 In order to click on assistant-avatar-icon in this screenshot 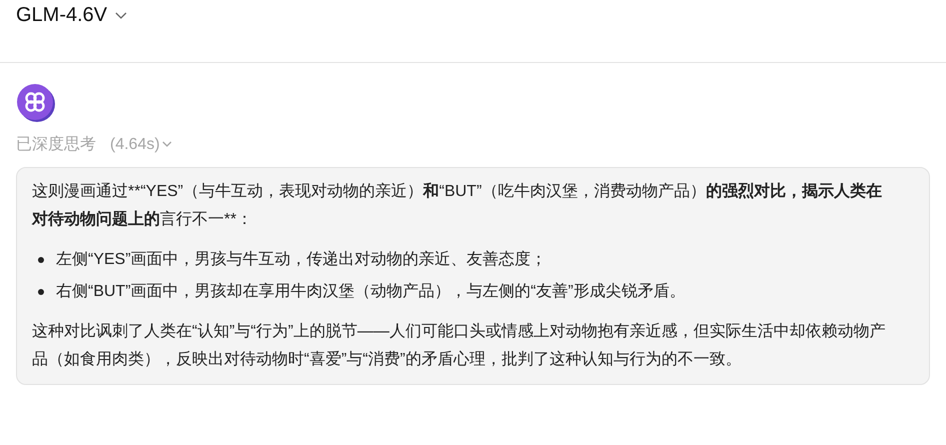, I will do `click(36, 103)`.